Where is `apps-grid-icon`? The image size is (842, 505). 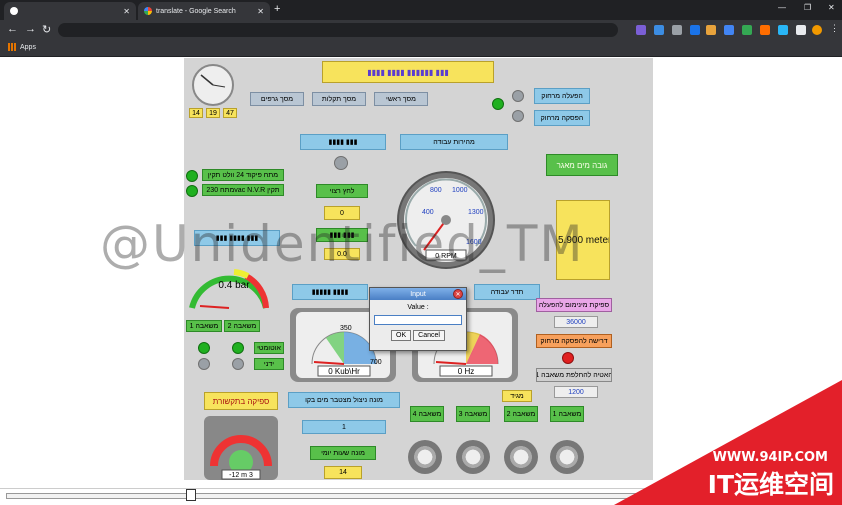
apps-grid-icon is located at coordinates (12, 47).